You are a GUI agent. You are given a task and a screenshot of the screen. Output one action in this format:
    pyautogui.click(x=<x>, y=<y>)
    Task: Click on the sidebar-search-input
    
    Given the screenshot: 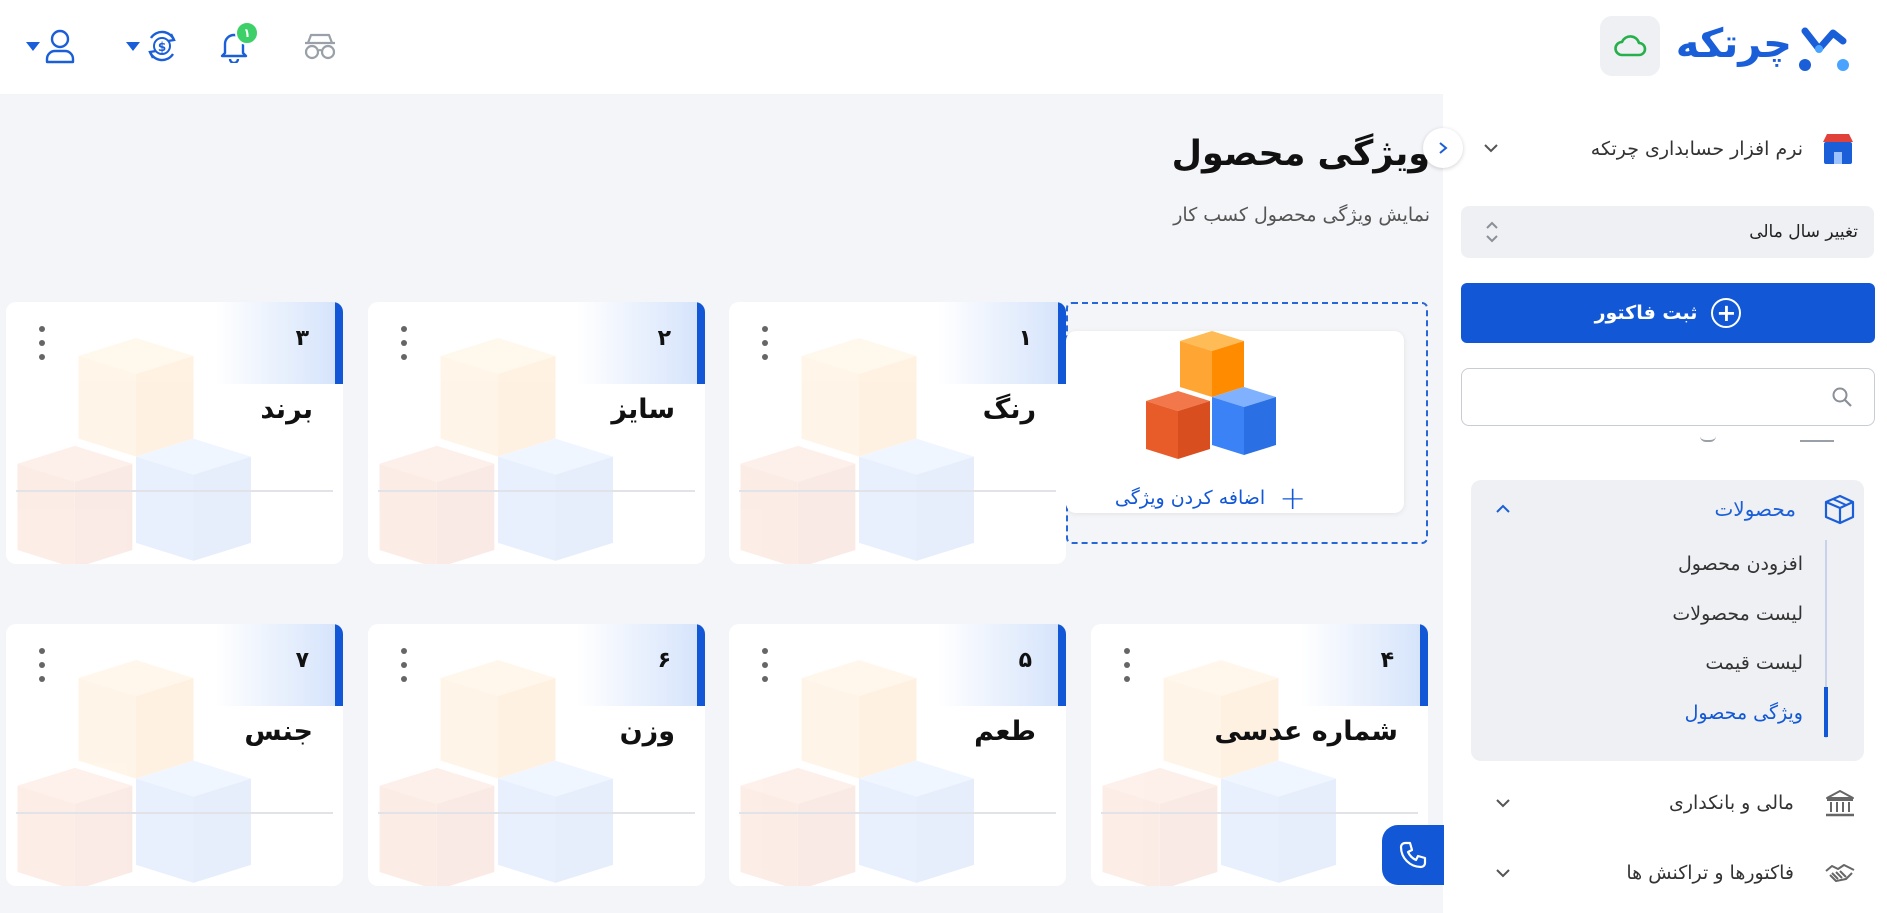 What is the action you would take?
    pyautogui.click(x=1668, y=397)
    